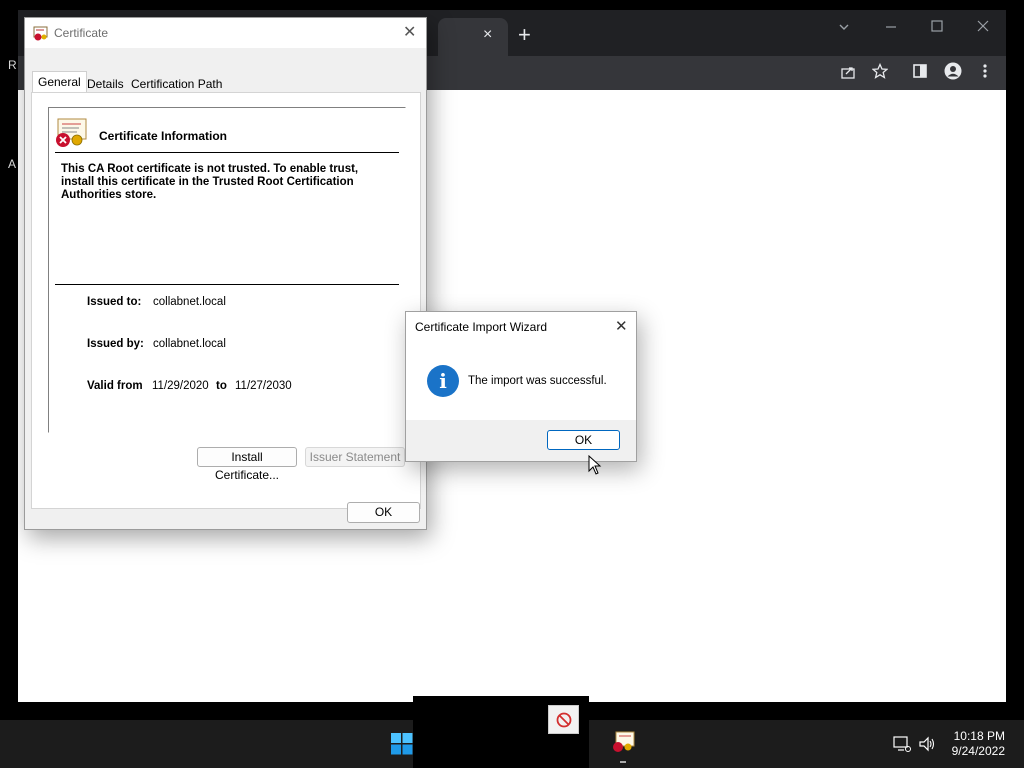 The height and width of the screenshot is (768, 1024). What do you see at coordinates (115, 344) in the screenshot?
I see `issued-by-label: Issued by:` at bounding box center [115, 344].